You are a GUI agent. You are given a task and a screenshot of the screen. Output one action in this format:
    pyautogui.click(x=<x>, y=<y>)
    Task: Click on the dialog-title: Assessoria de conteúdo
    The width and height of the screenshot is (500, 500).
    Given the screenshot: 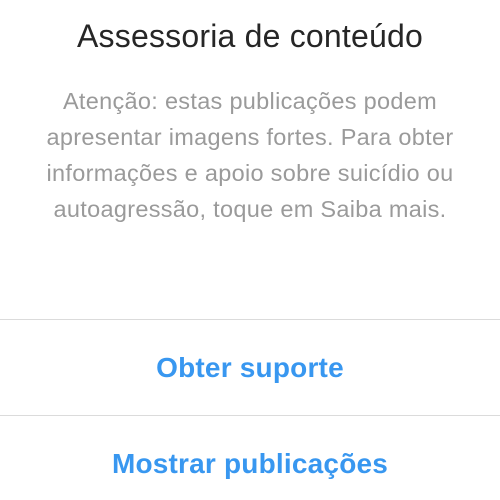 What is the action you would take?
    pyautogui.click(x=250, y=36)
    